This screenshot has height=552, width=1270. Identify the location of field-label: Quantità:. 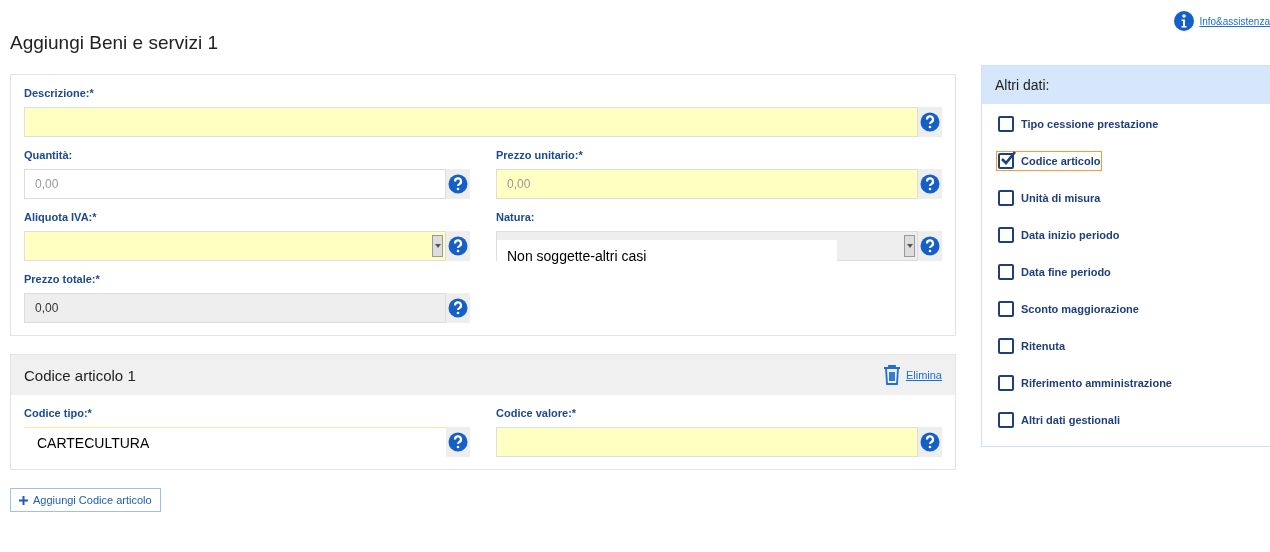
(49, 156).